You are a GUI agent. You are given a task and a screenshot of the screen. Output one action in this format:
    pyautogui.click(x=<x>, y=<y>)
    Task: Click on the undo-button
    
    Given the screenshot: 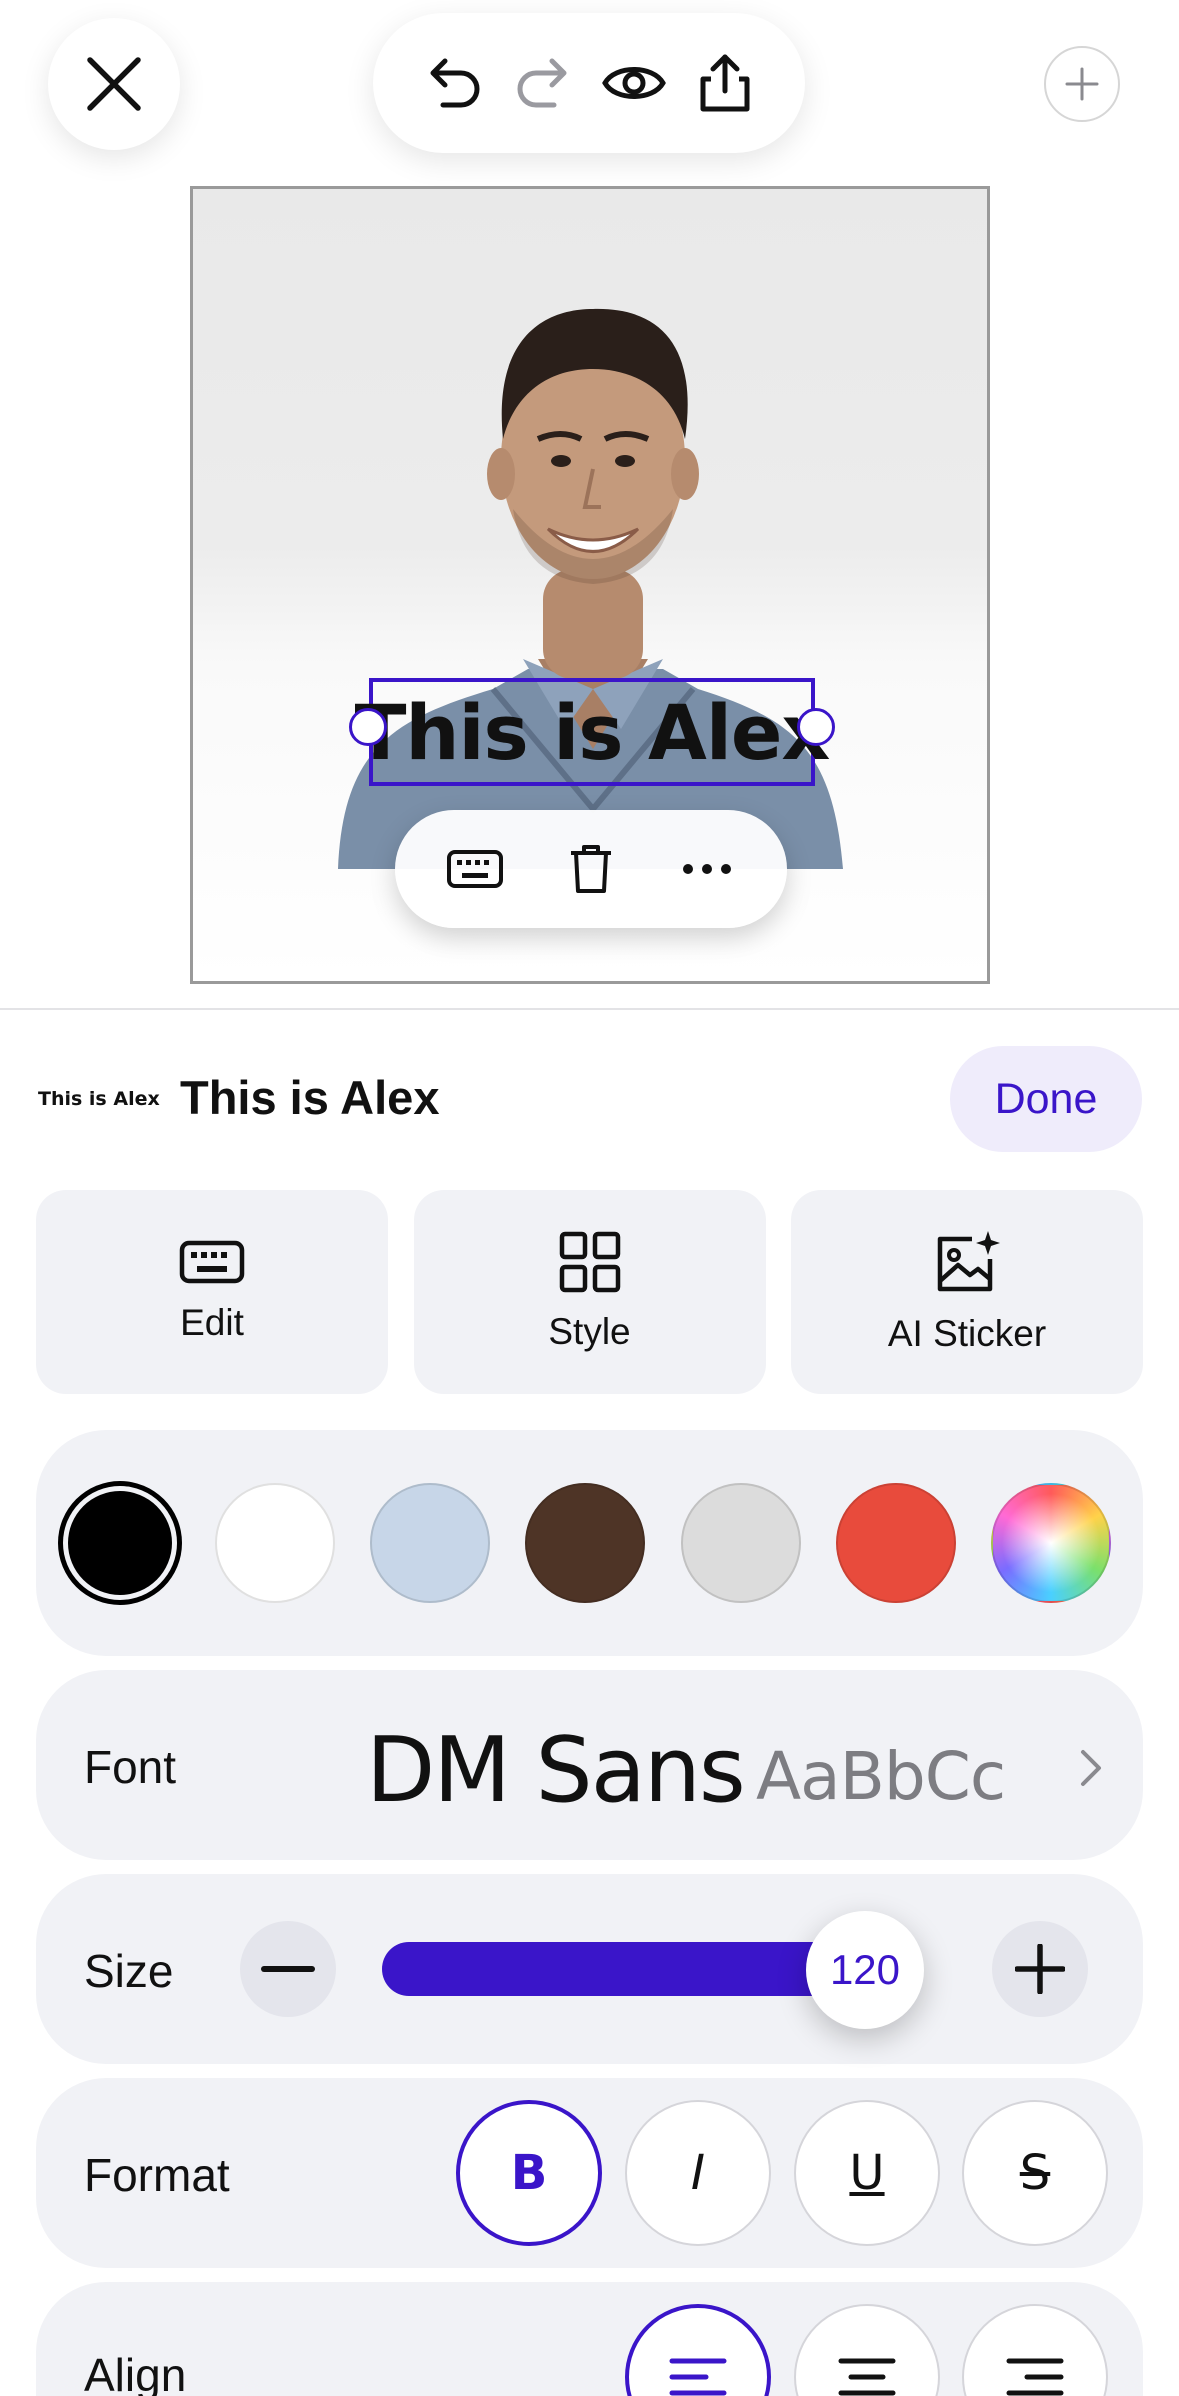 What is the action you would take?
    pyautogui.click(x=453, y=83)
    